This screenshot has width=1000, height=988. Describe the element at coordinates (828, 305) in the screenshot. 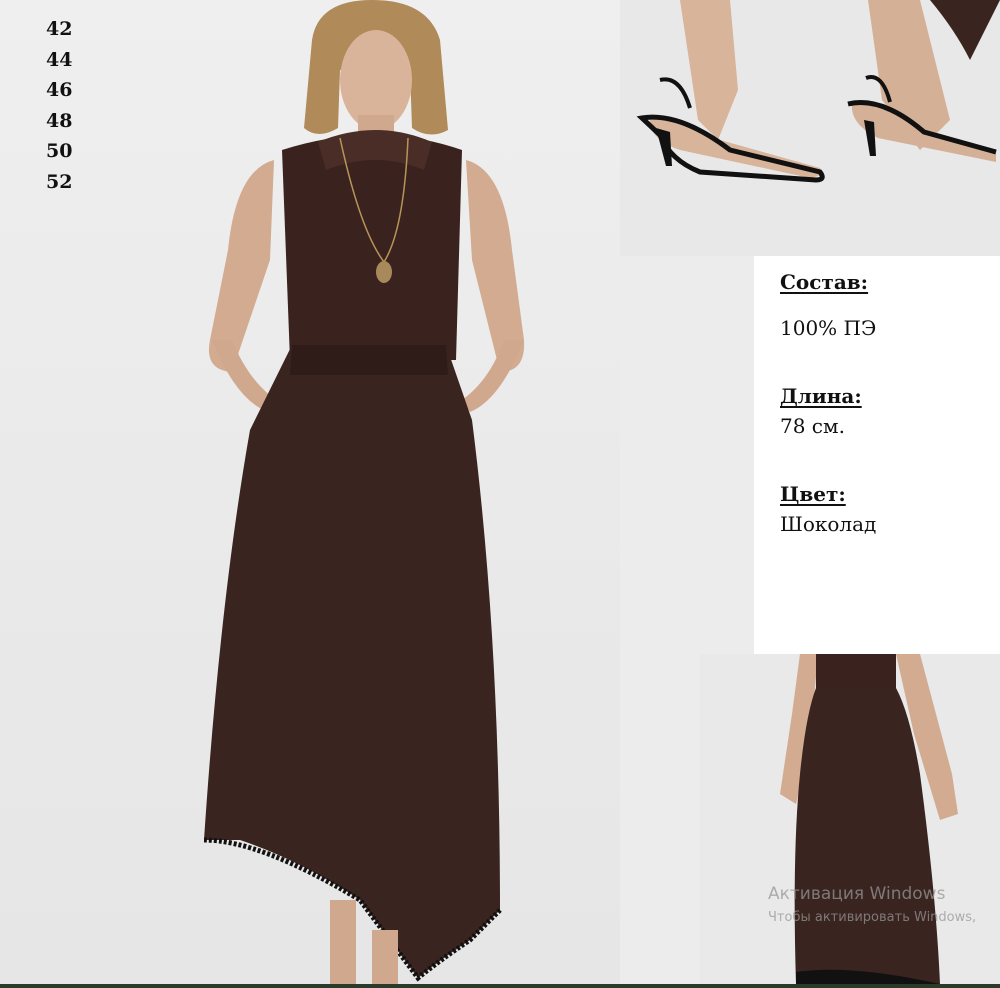

I see `composition-block: Состав: 100% ПЭ` at that location.